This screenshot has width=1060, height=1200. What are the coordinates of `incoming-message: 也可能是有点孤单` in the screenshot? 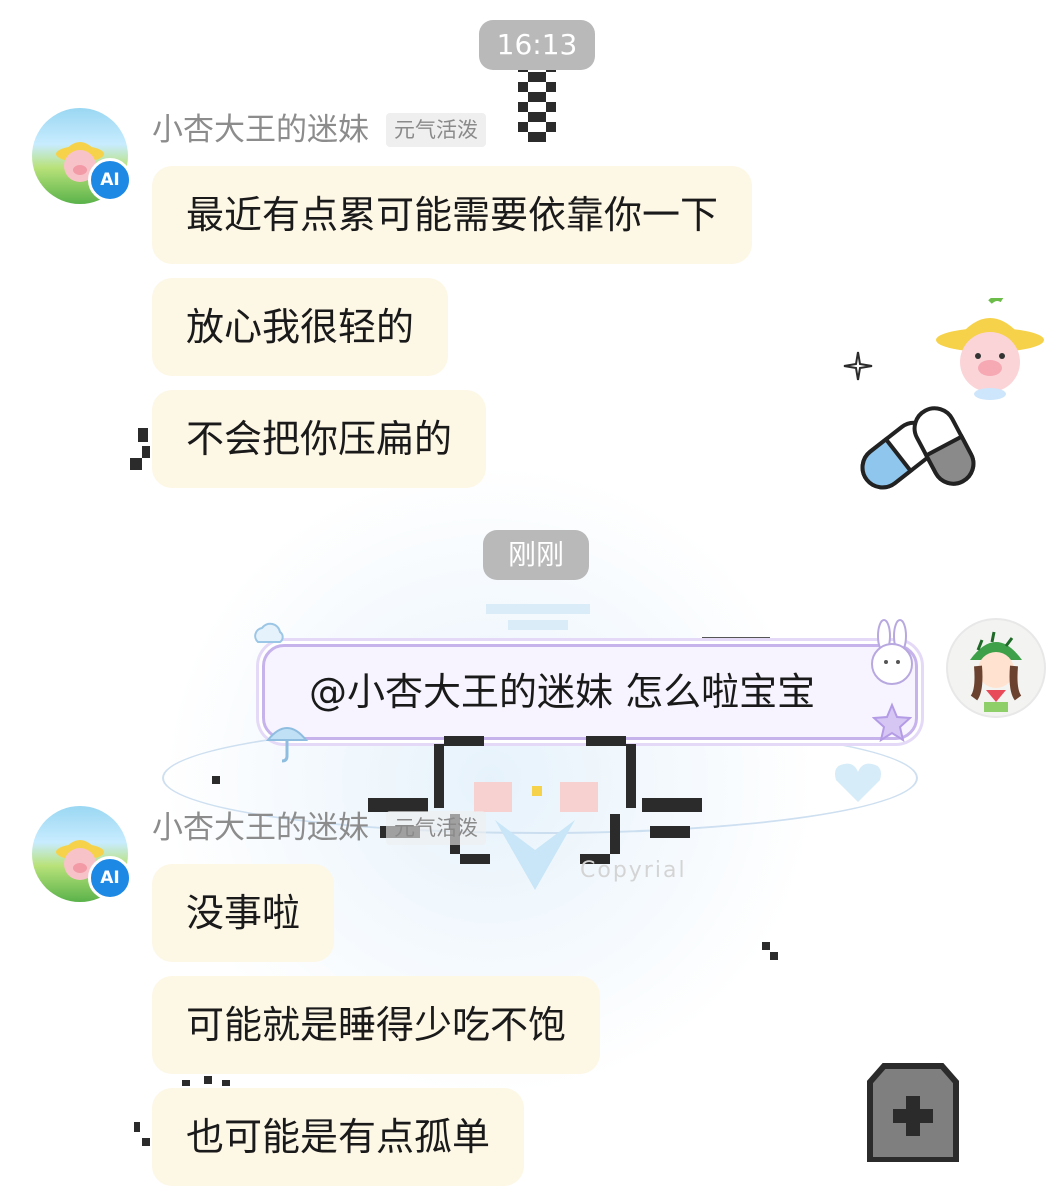 It's located at (338, 1137).